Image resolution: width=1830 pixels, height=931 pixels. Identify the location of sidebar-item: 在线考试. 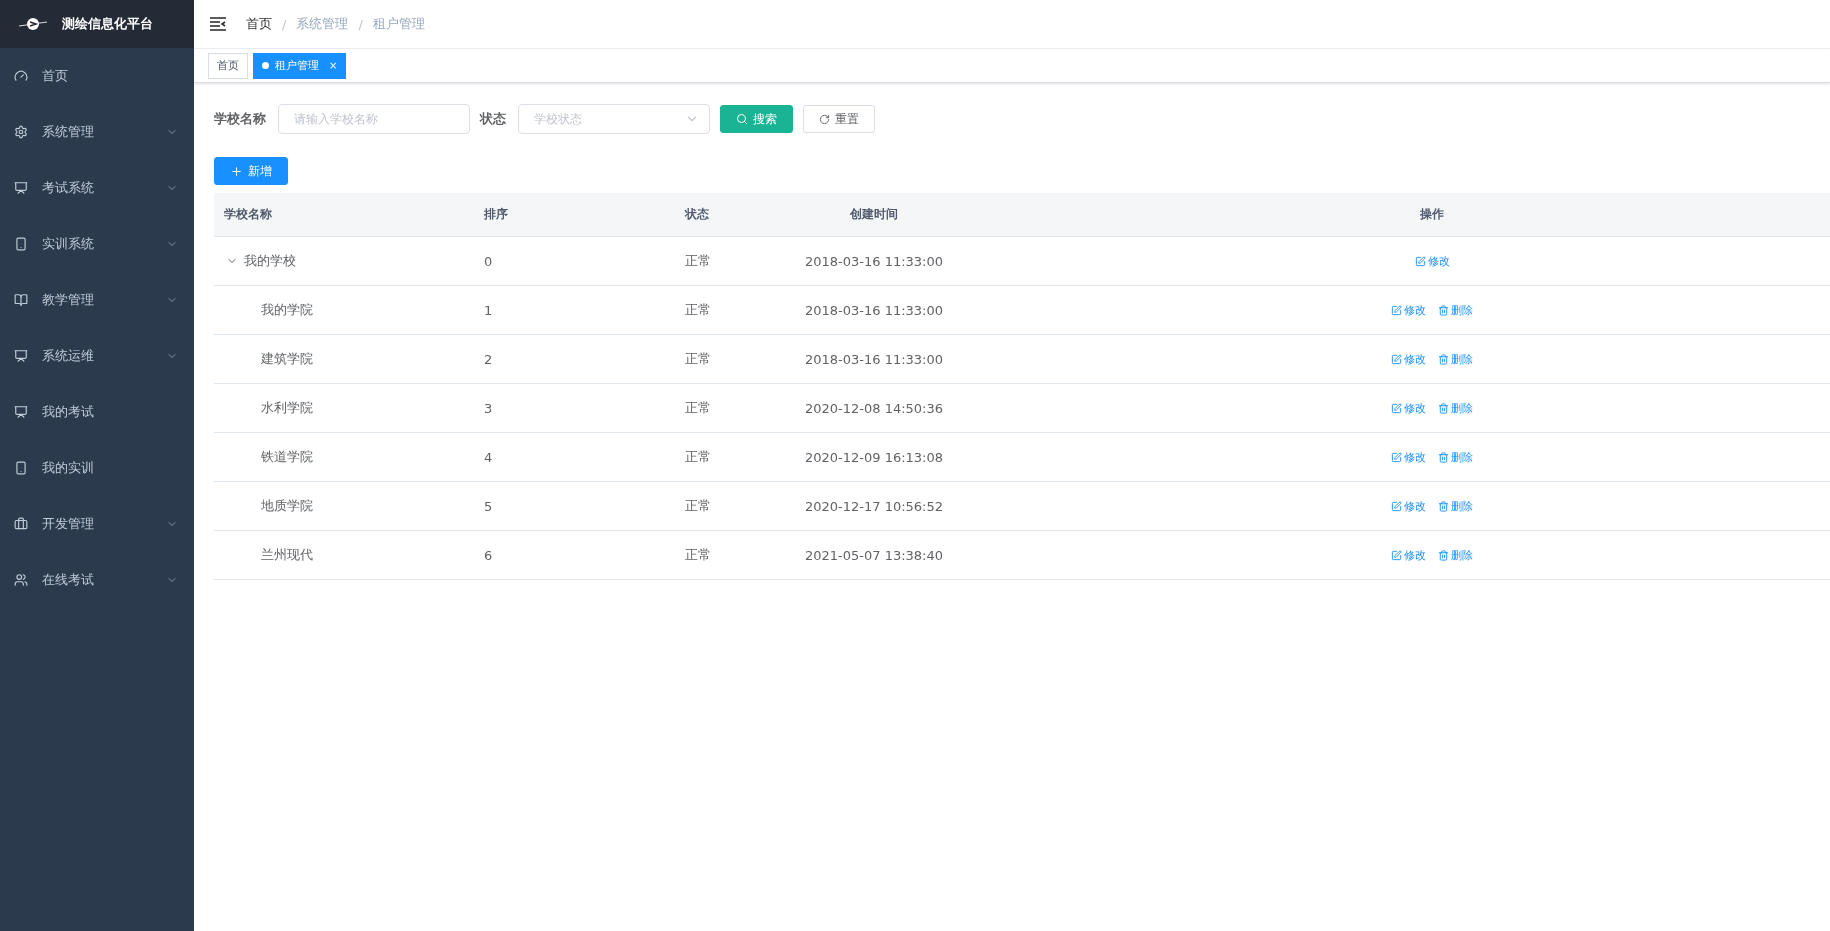
(97, 580).